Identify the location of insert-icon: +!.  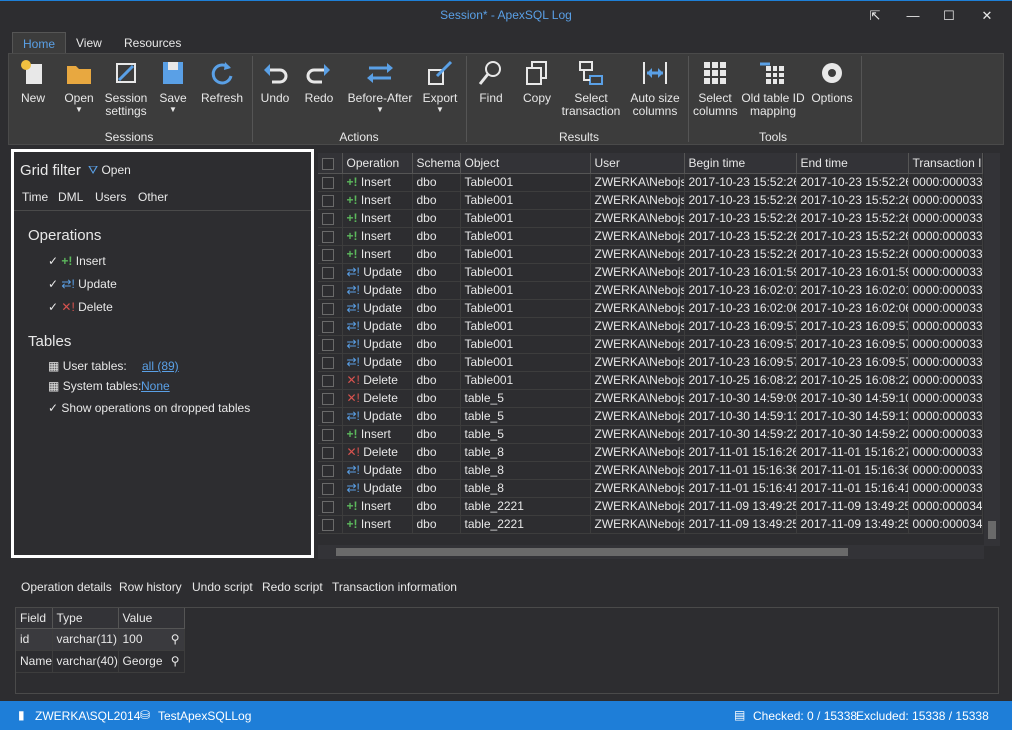
(353, 506).